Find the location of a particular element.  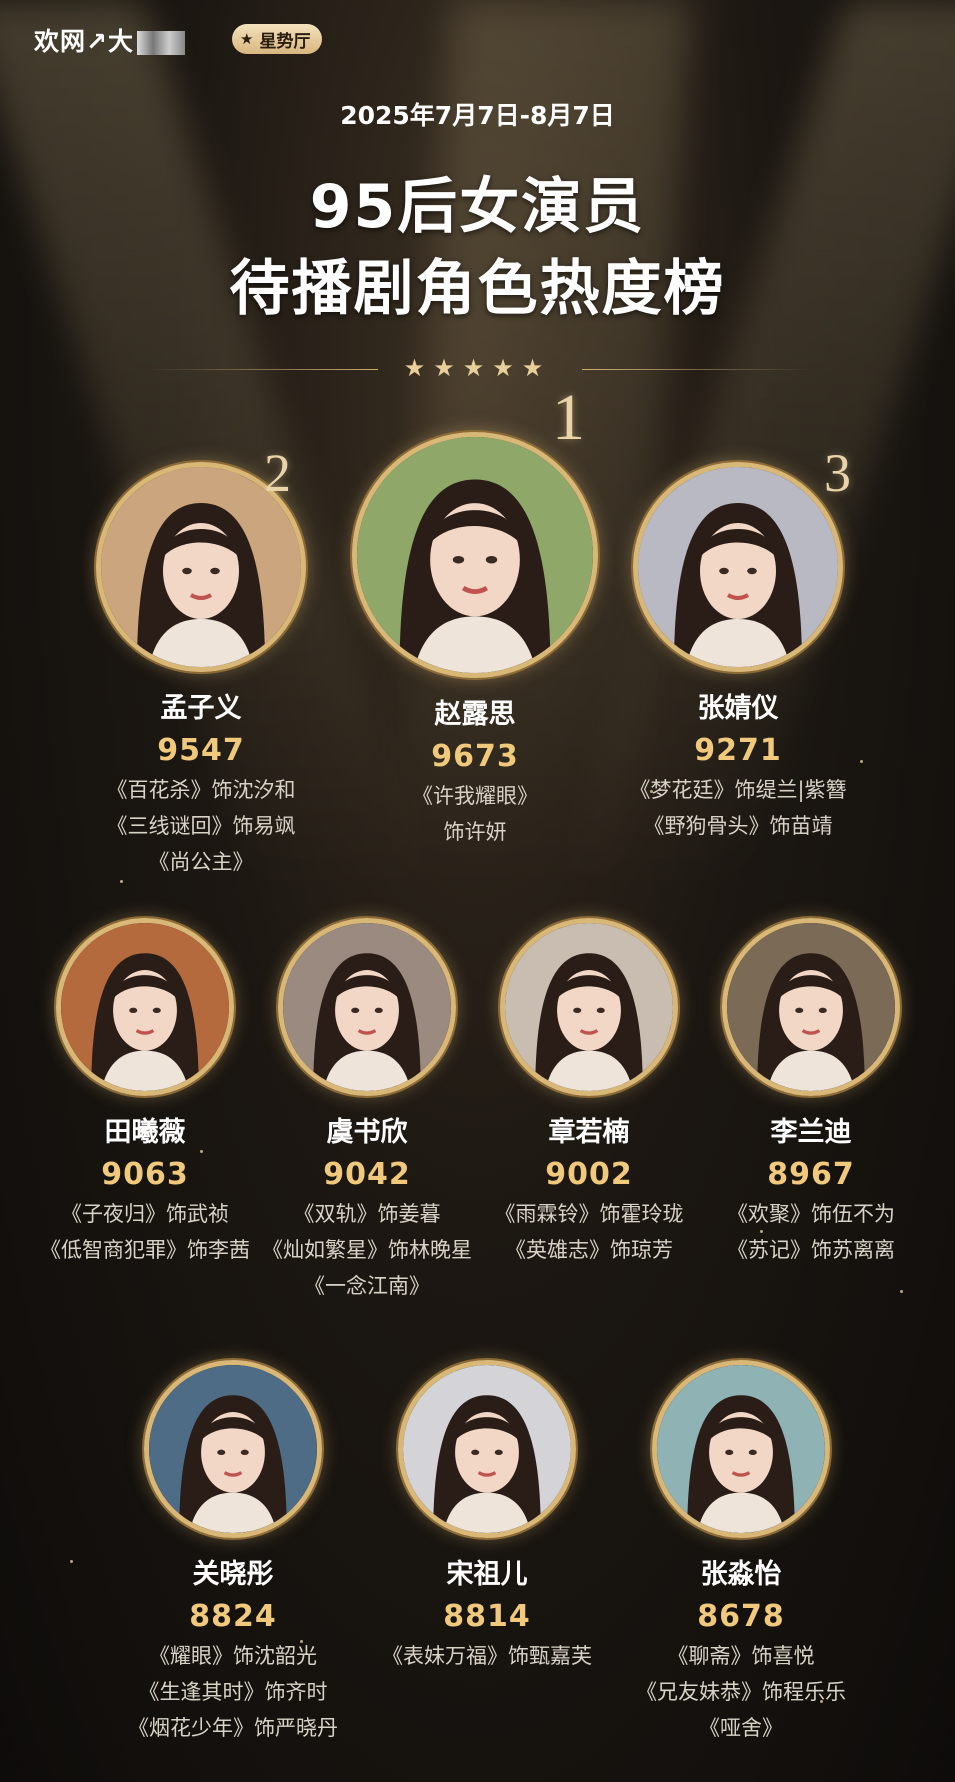

heat-score: 8678 is located at coordinates (741, 1616).